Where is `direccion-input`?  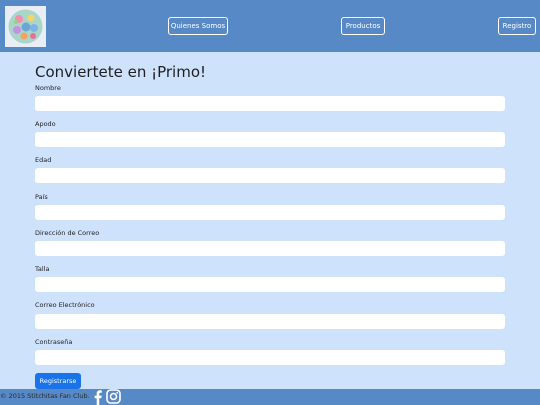 direccion-input is located at coordinates (270, 248).